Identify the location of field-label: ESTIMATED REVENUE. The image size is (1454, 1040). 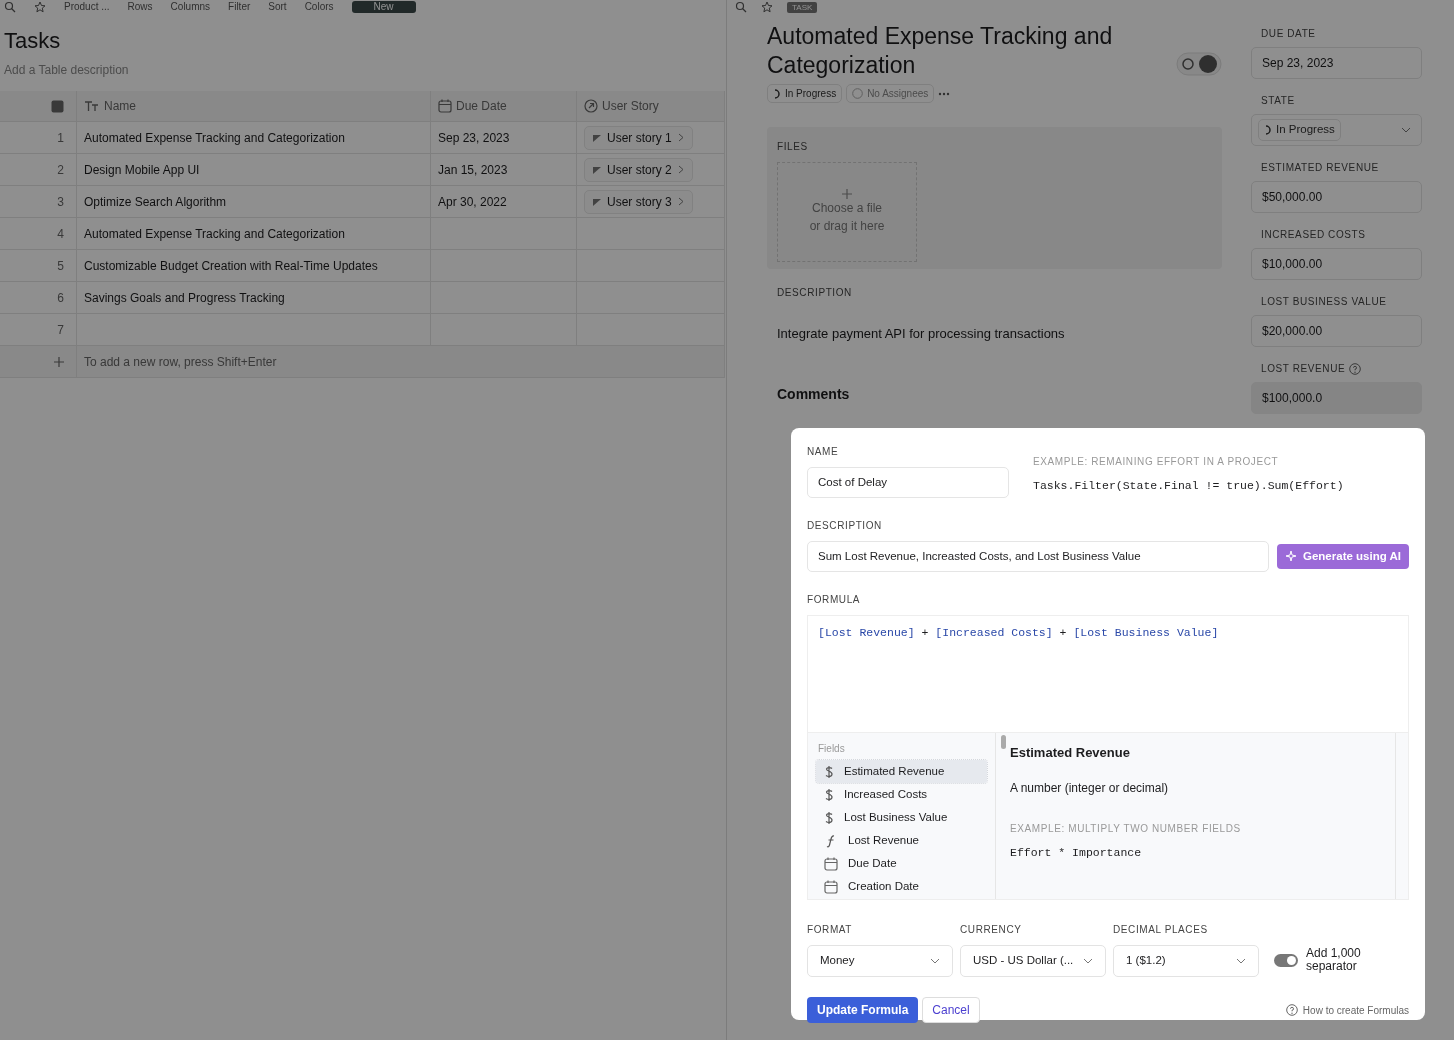
(1320, 168).